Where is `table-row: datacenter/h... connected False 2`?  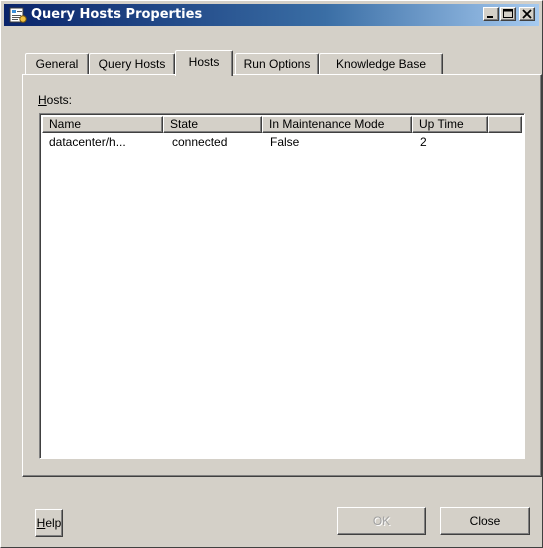
table-row: datacenter/h... connected False 2 is located at coordinates (282, 141).